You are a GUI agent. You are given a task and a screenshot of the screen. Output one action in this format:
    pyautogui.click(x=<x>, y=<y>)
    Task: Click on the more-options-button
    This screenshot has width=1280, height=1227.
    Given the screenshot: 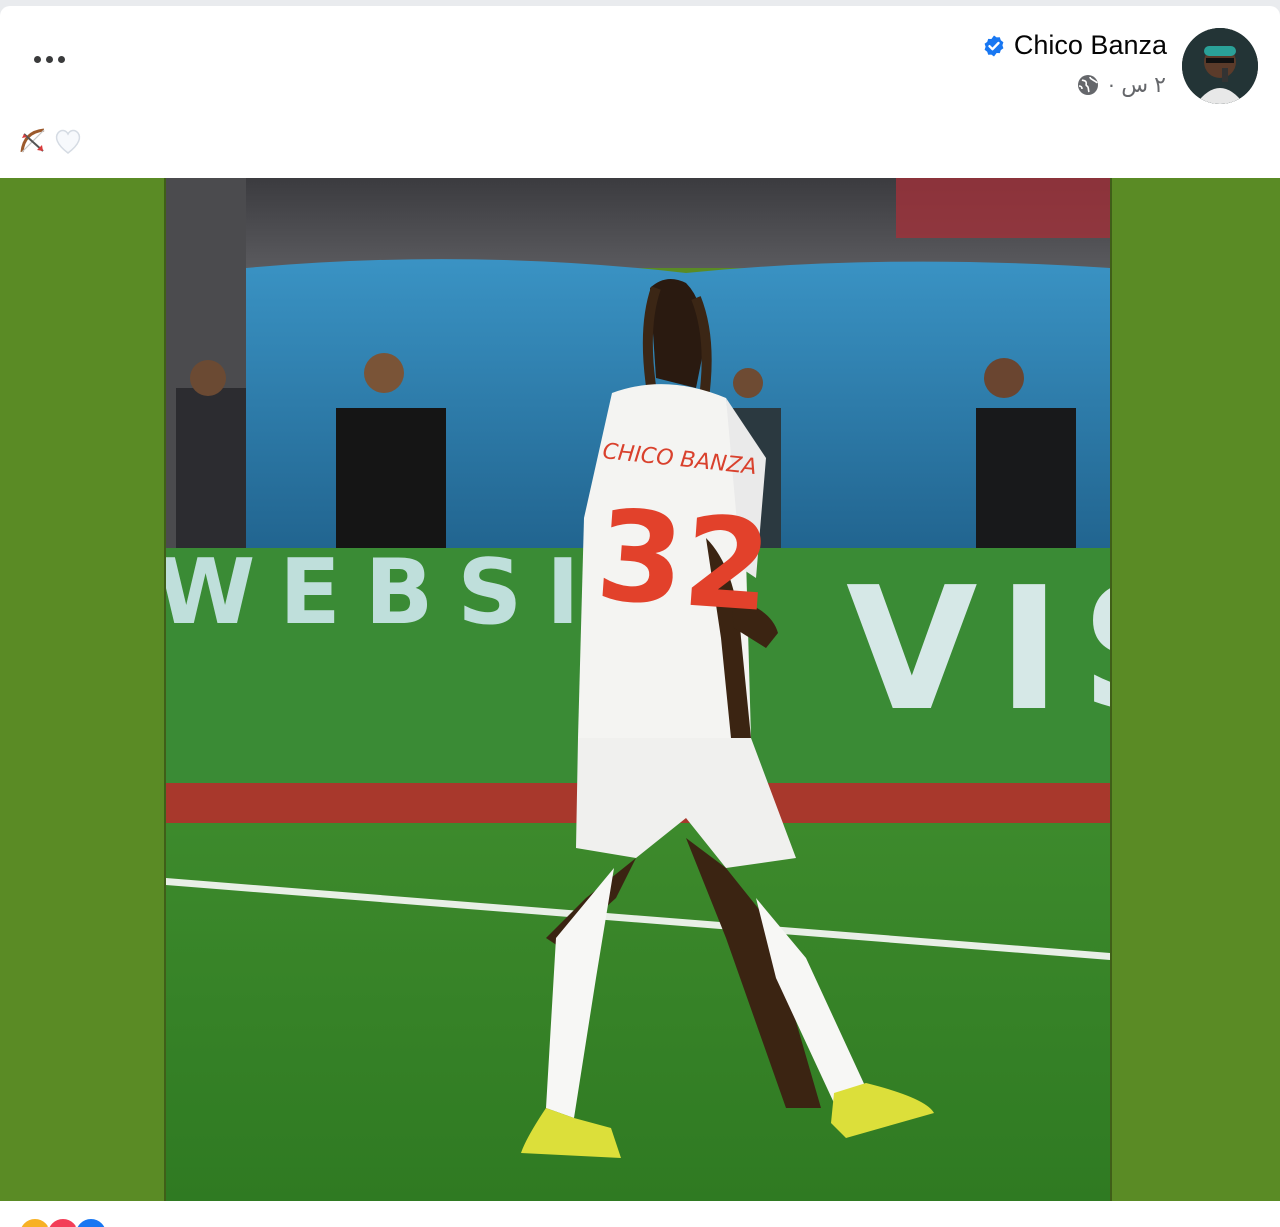 What is the action you would take?
    pyautogui.click(x=49, y=59)
    